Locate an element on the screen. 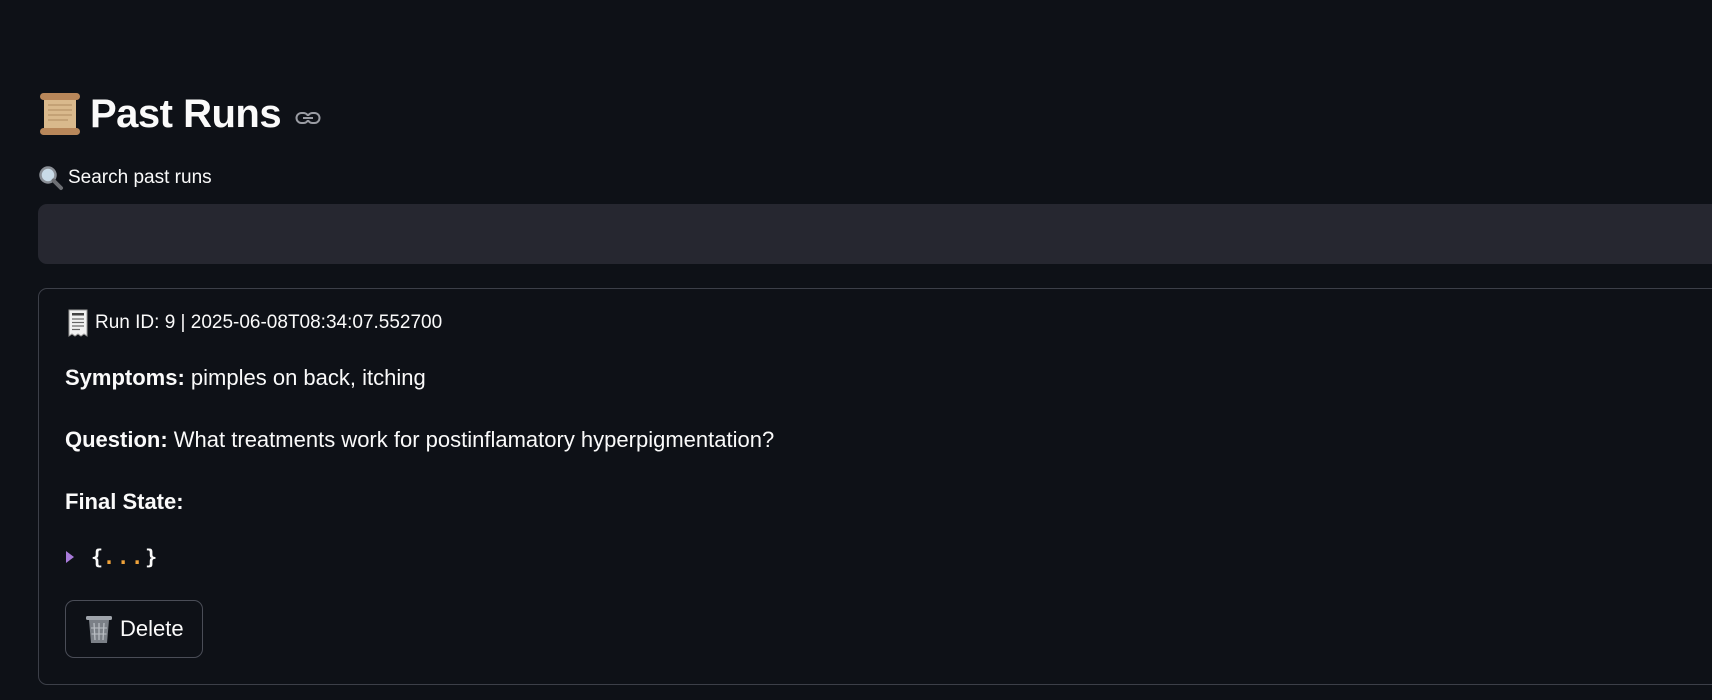  caret-right-icon is located at coordinates (70, 557).